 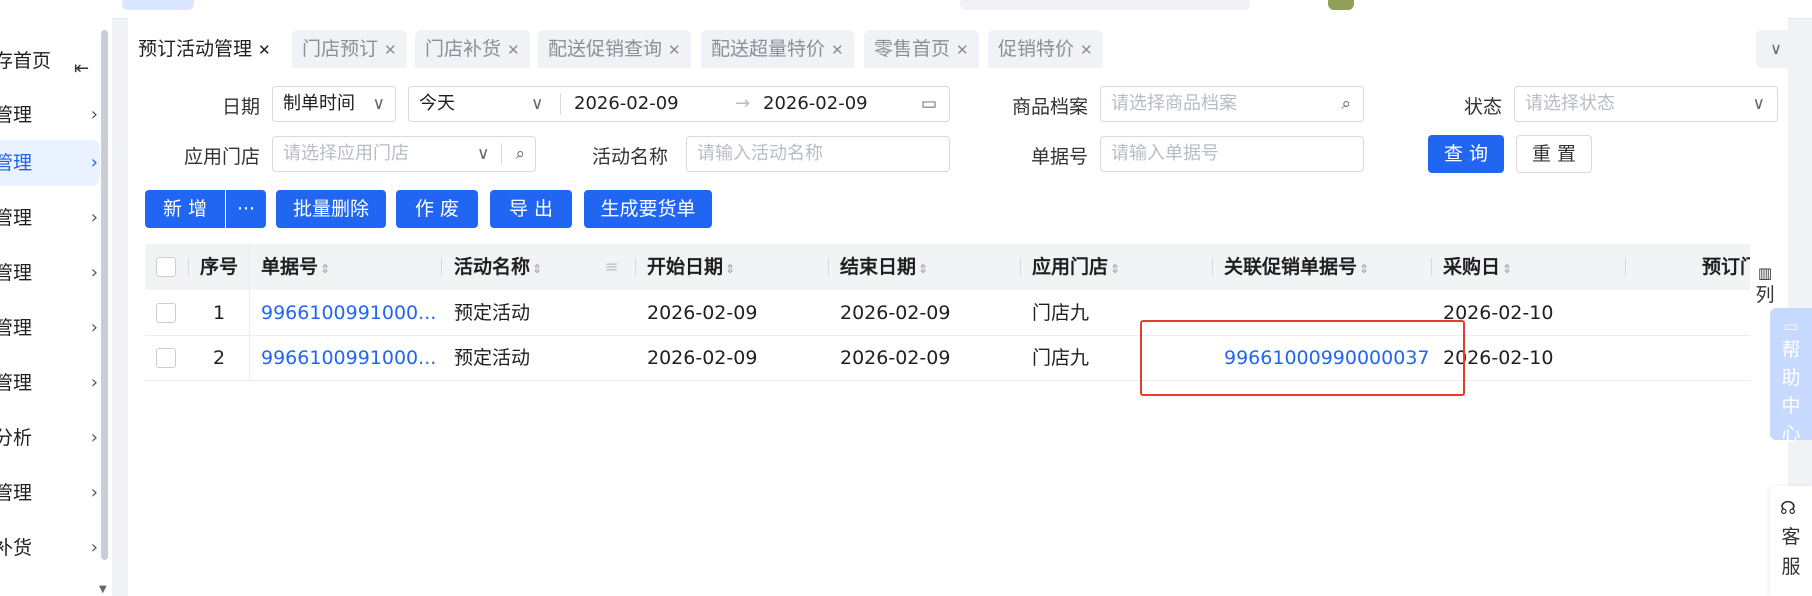 What do you see at coordinates (648, 209) in the screenshot?
I see `generate-requisition-button: 生成要货单` at bounding box center [648, 209].